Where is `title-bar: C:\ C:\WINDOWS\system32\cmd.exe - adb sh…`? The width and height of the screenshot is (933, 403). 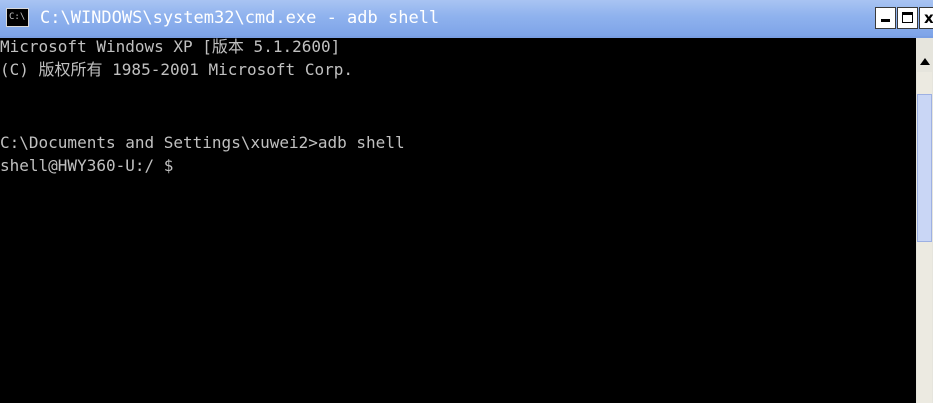
title-bar: C:\ C:\WINDOWS\system32\cmd.exe - adb sh… is located at coordinates (466, 19).